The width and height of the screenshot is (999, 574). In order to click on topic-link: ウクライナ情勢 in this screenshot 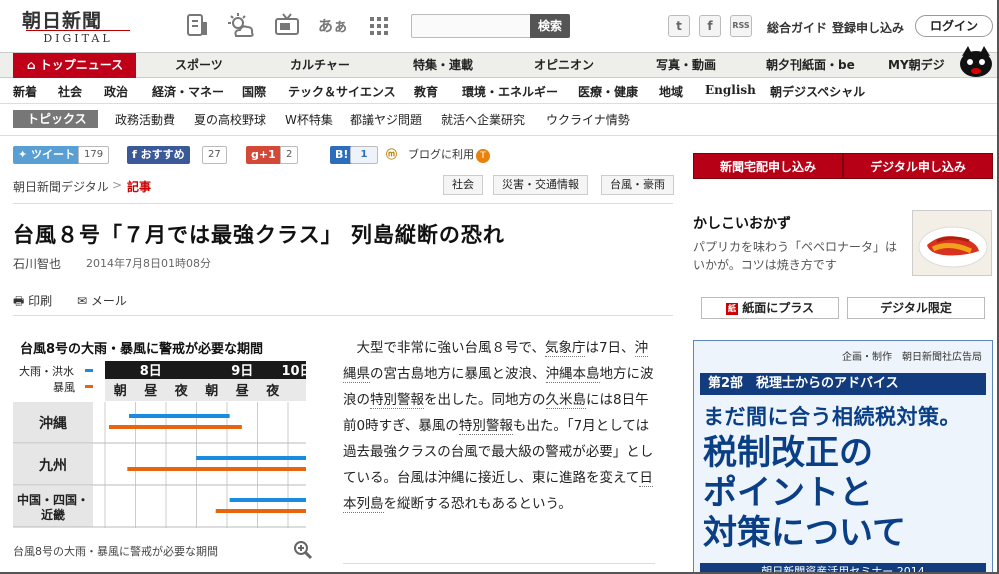, I will do `click(588, 119)`.